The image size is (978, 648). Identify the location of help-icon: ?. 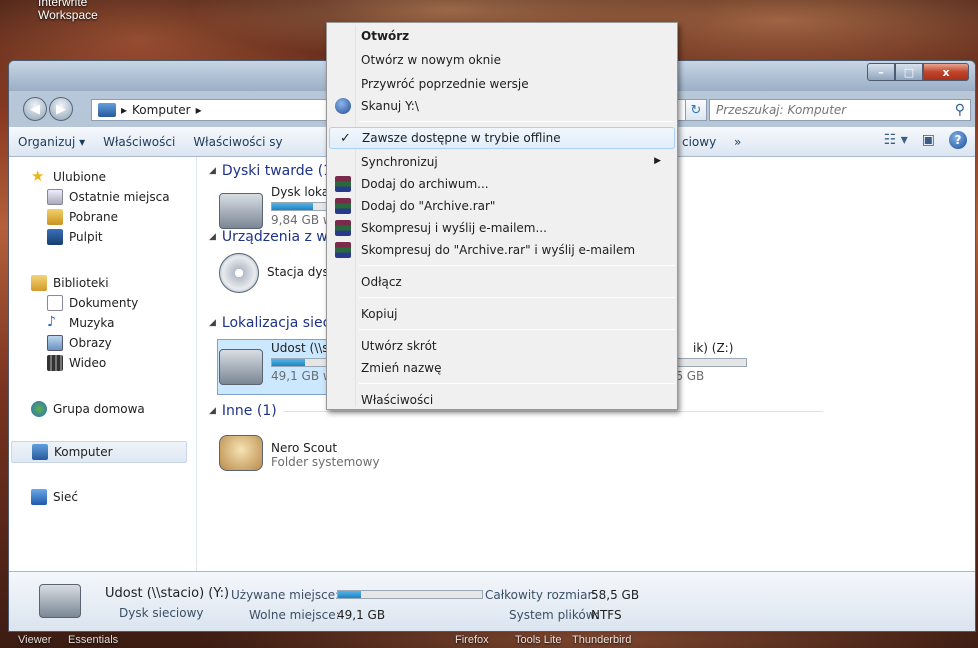
(958, 140).